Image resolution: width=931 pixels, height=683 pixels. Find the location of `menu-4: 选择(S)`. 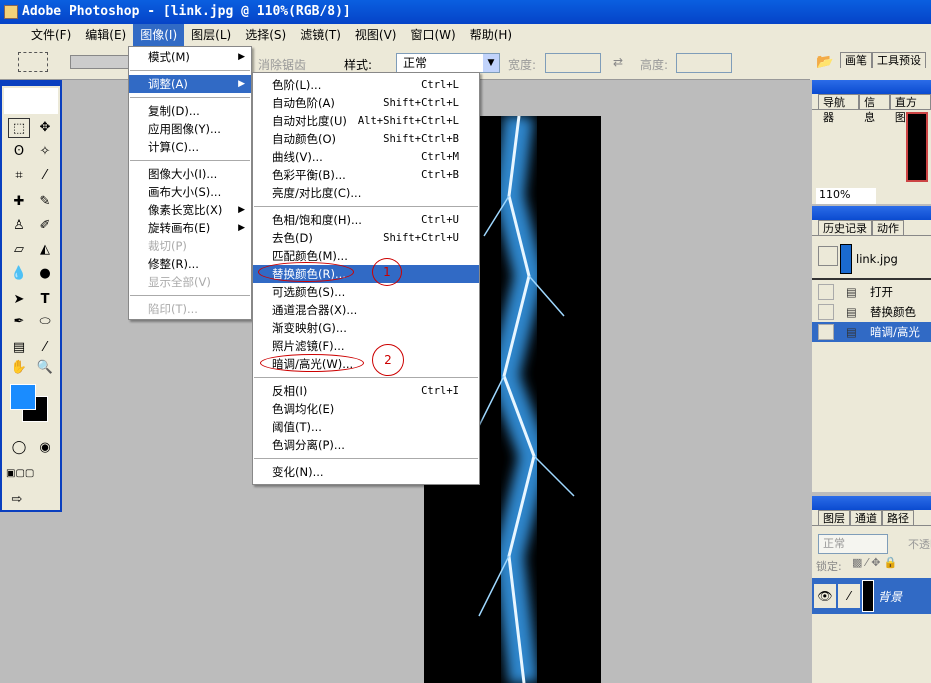

menu-4: 选择(S) is located at coordinates (265, 35).